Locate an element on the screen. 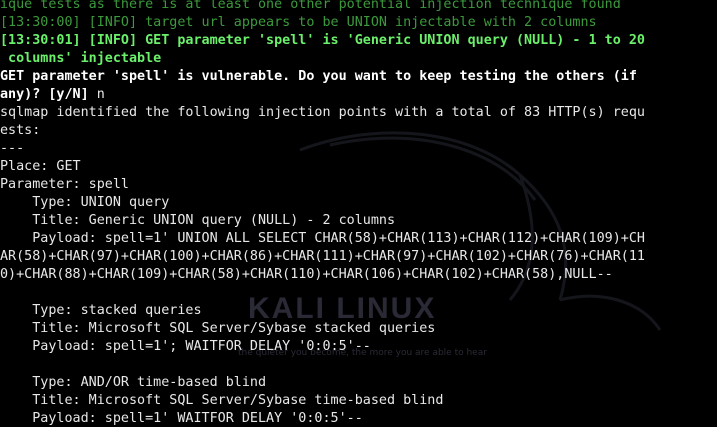 This screenshot has width=717, height=427. terminal-line: --- is located at coordinates (12, 148).